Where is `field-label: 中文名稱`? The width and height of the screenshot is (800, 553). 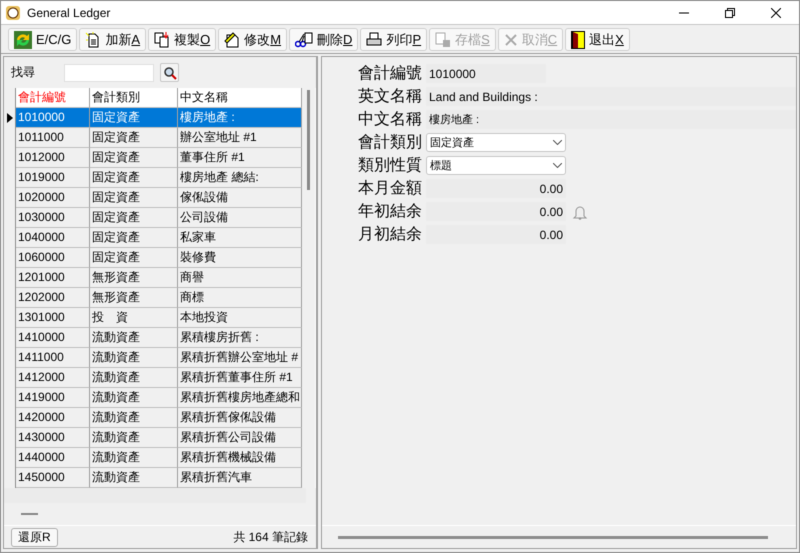
field-label: 中文名稱 is located at coordinates (390, 120).